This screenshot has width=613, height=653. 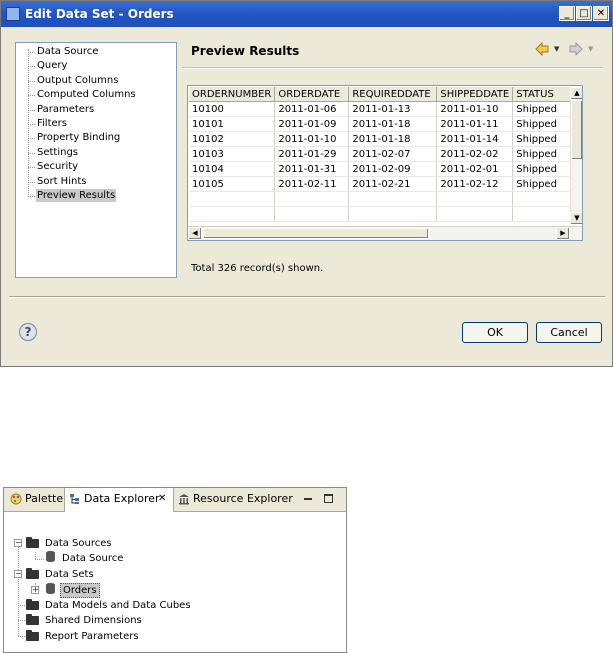 I want to click on column-header: SHIPPEDDATE, so click(x=475, y=94).